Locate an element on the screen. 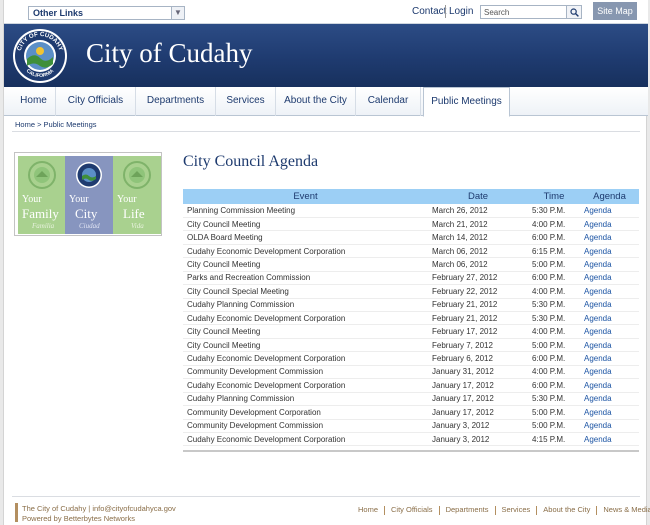 The image size is (650, 525). footer-credit: Powered by Betterbytes Networks is located at coordinates (78, 518).